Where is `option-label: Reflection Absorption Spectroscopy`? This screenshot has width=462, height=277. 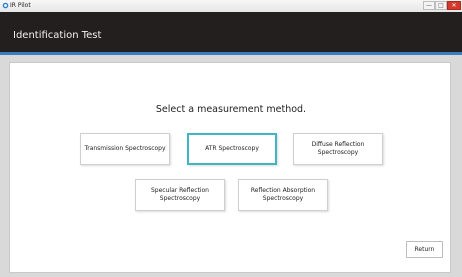
option-label: Reflection Absorption Spectroscopy is located at coordinates (283, 194).